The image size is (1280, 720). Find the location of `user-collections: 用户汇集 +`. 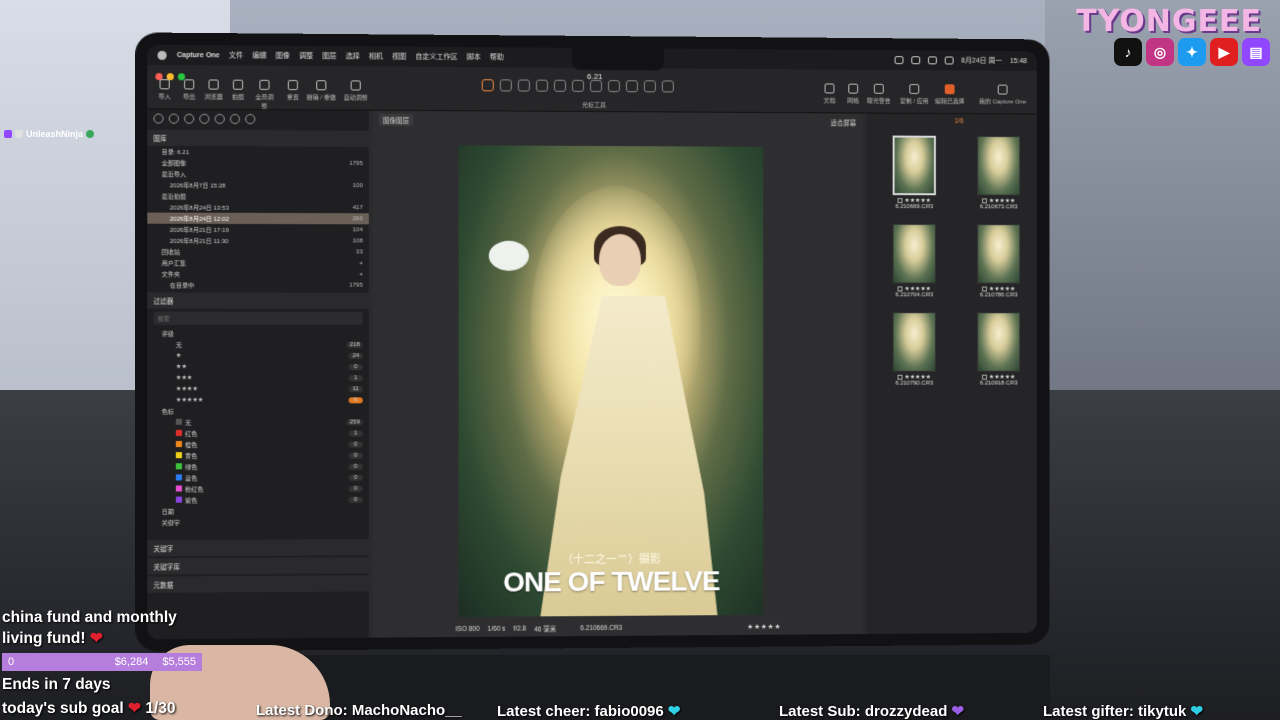

user-collections: 用户汇集 + is located at coordinates (258, 263).